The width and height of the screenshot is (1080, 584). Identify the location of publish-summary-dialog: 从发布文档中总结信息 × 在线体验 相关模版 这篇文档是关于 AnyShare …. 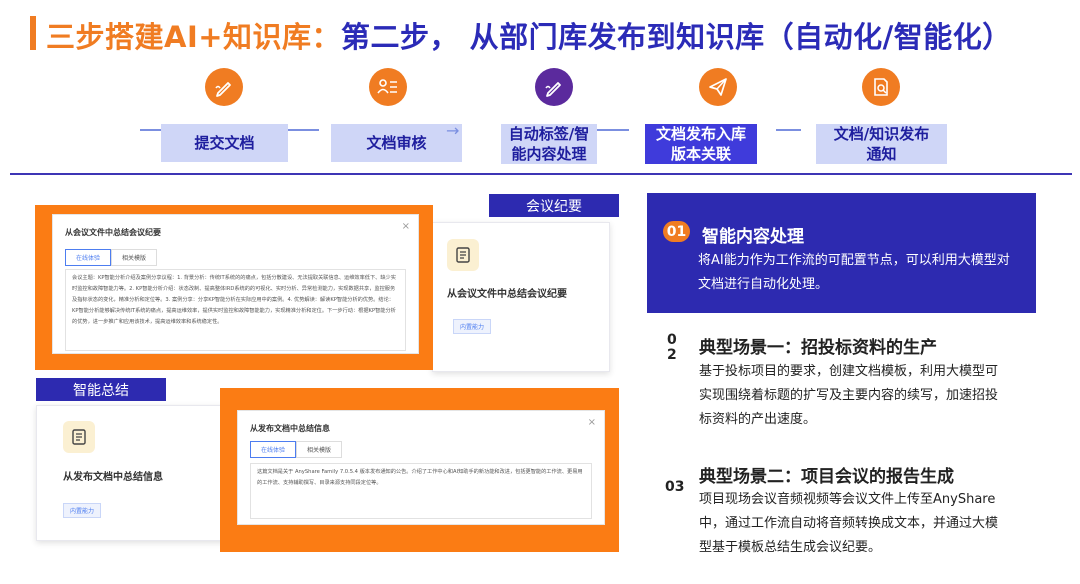
(421, 467).